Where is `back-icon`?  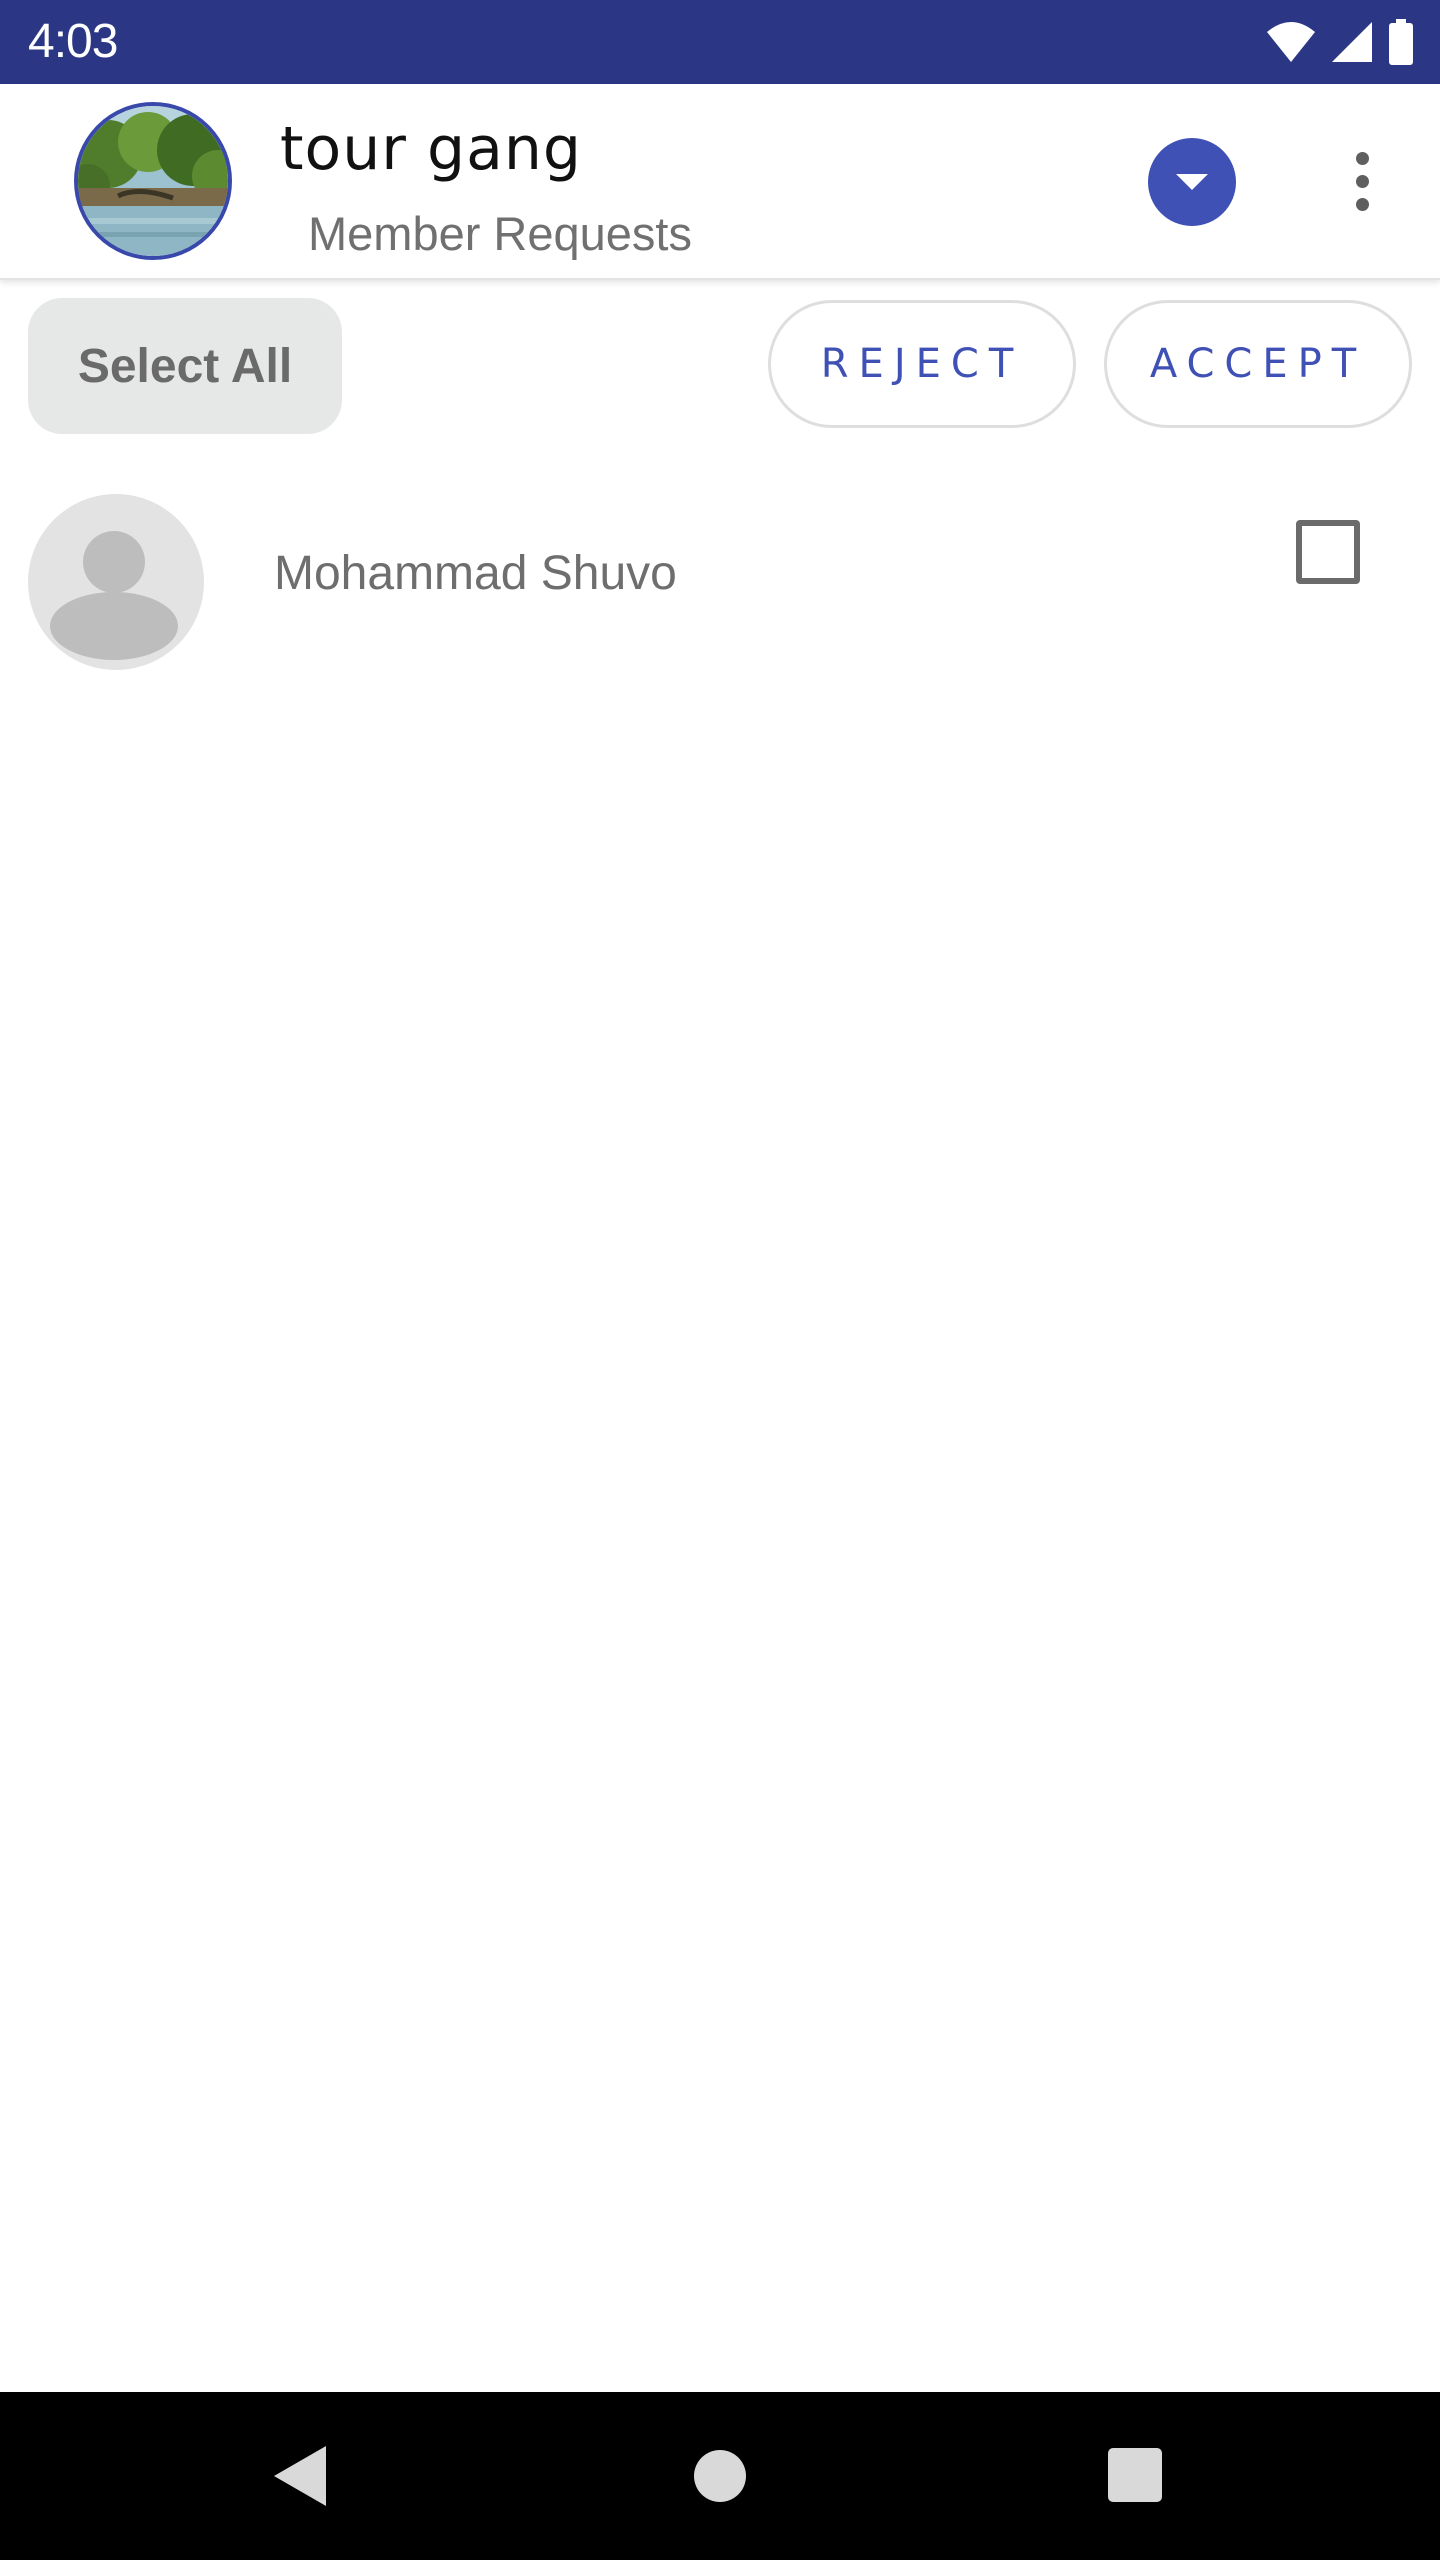 back-icon is located at coordinates (300, 2476).